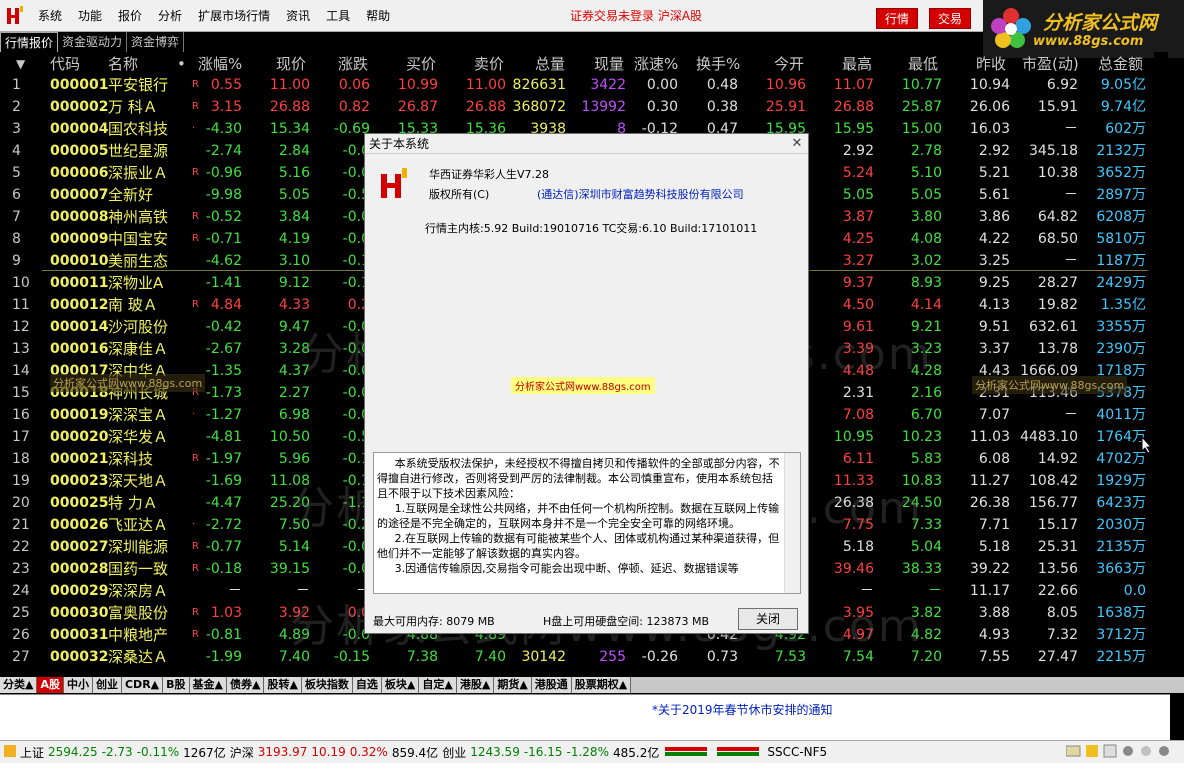 The height and width of the screenshot is (783, 1184). What do you see at coordinates (354, 85) in the screenshot?
I see `cell-chg: 0.06` at bounding box center [354, 85].